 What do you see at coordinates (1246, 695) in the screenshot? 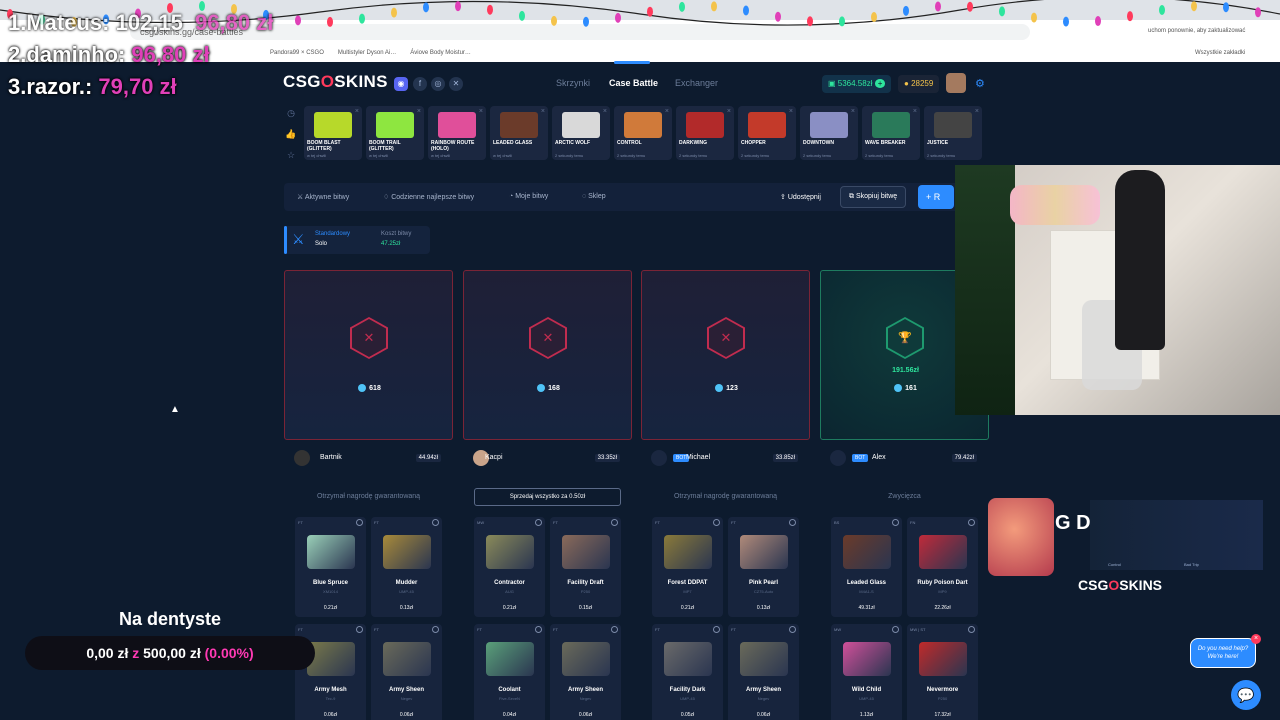
I see `chat-icon: 💬` at bounding box center [1246, 695].